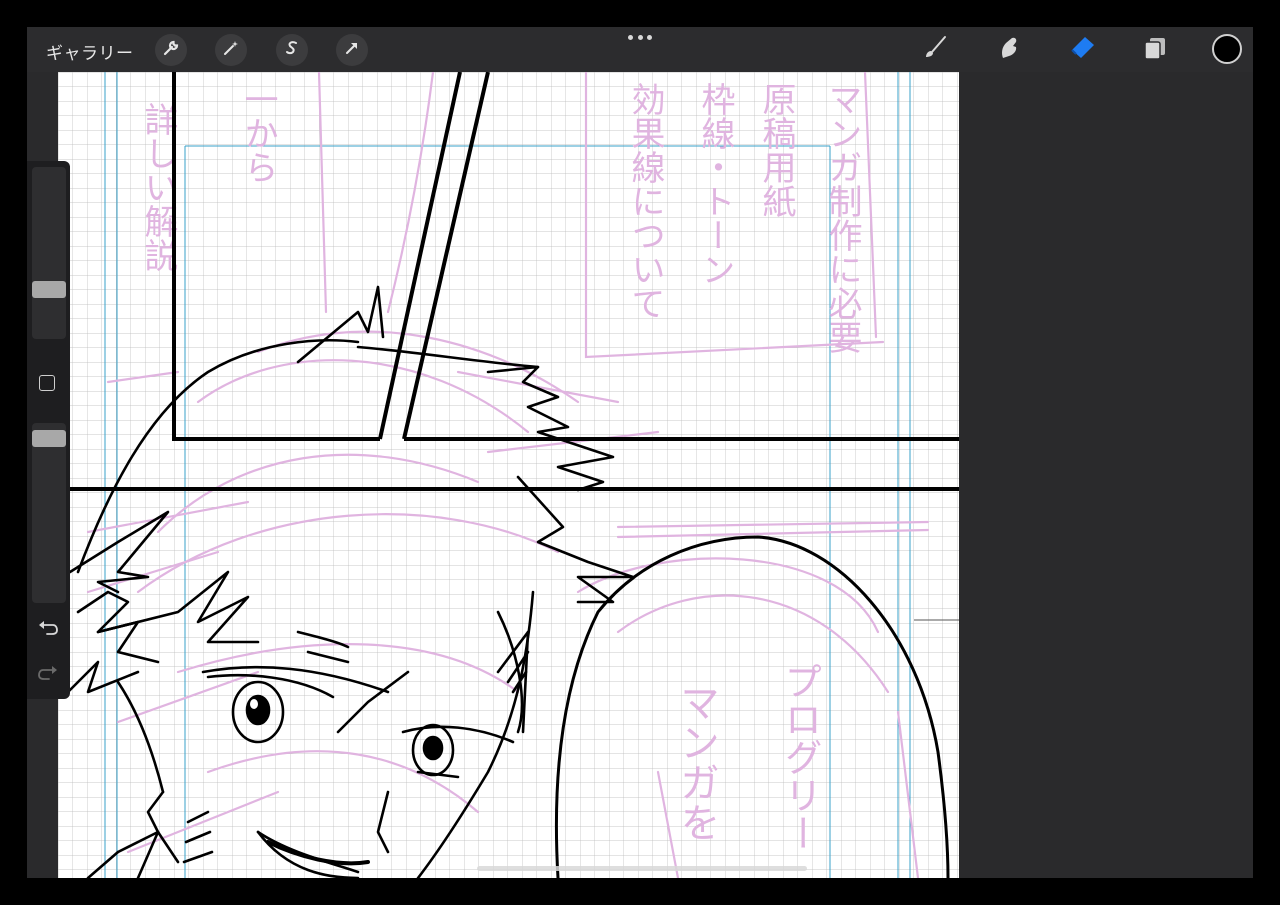  Describe the element at coordinates (90, 51) in the screenshot. I see `gallery-button: ギャラリー` at that location.